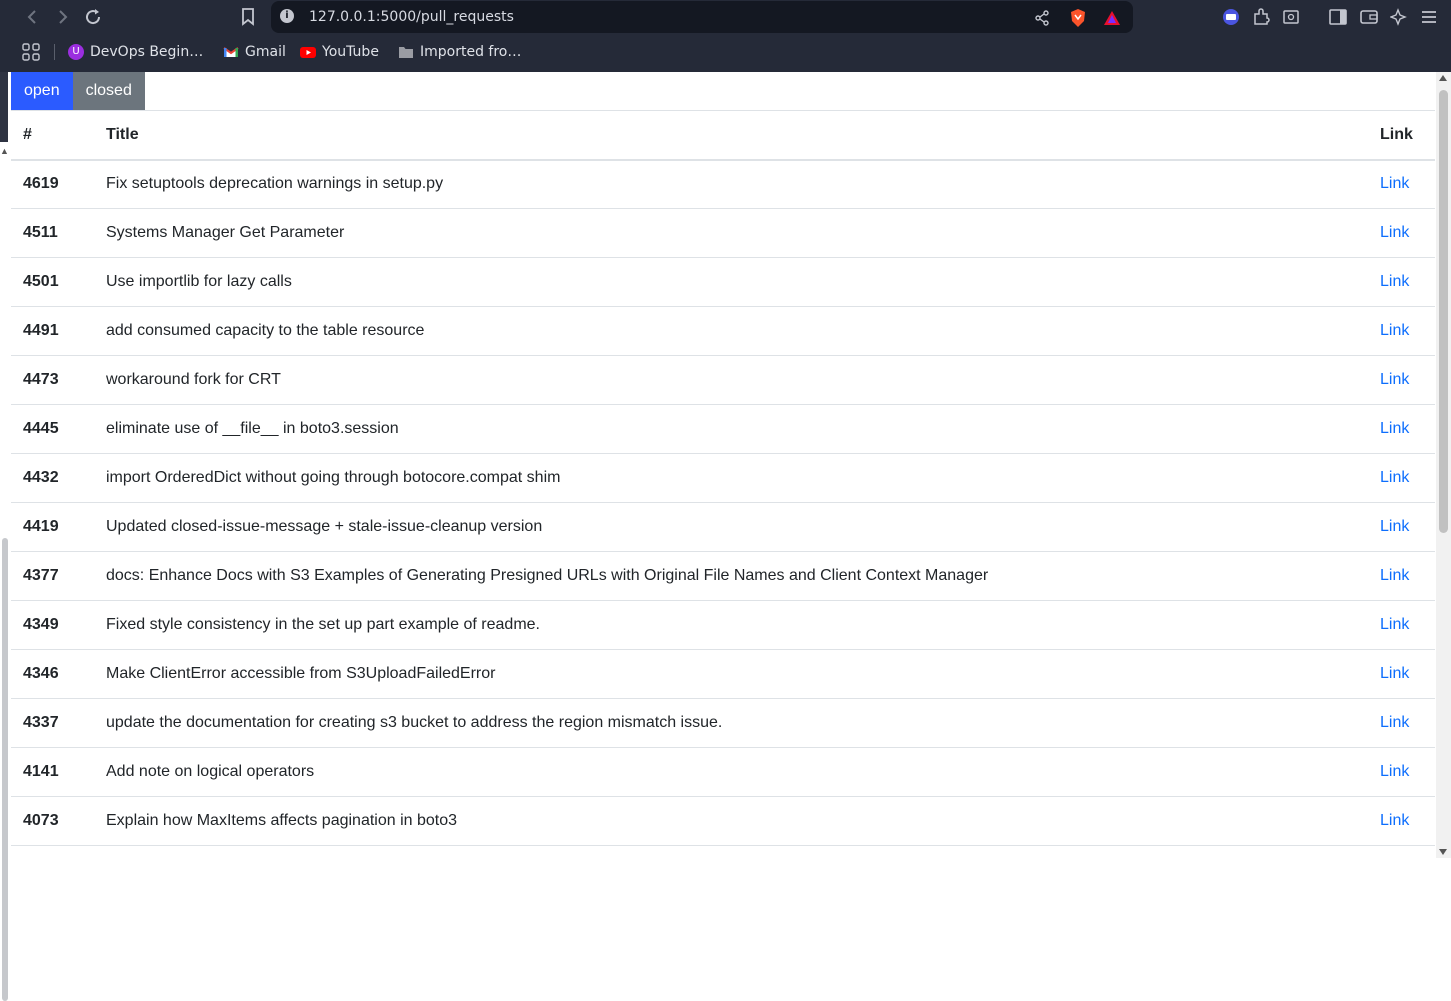 This screenshot has height=1001, width=1451. Describe the element at coordinates (723, 135) in the screenshot. I see `table-header-row: # Title Link` at that location.